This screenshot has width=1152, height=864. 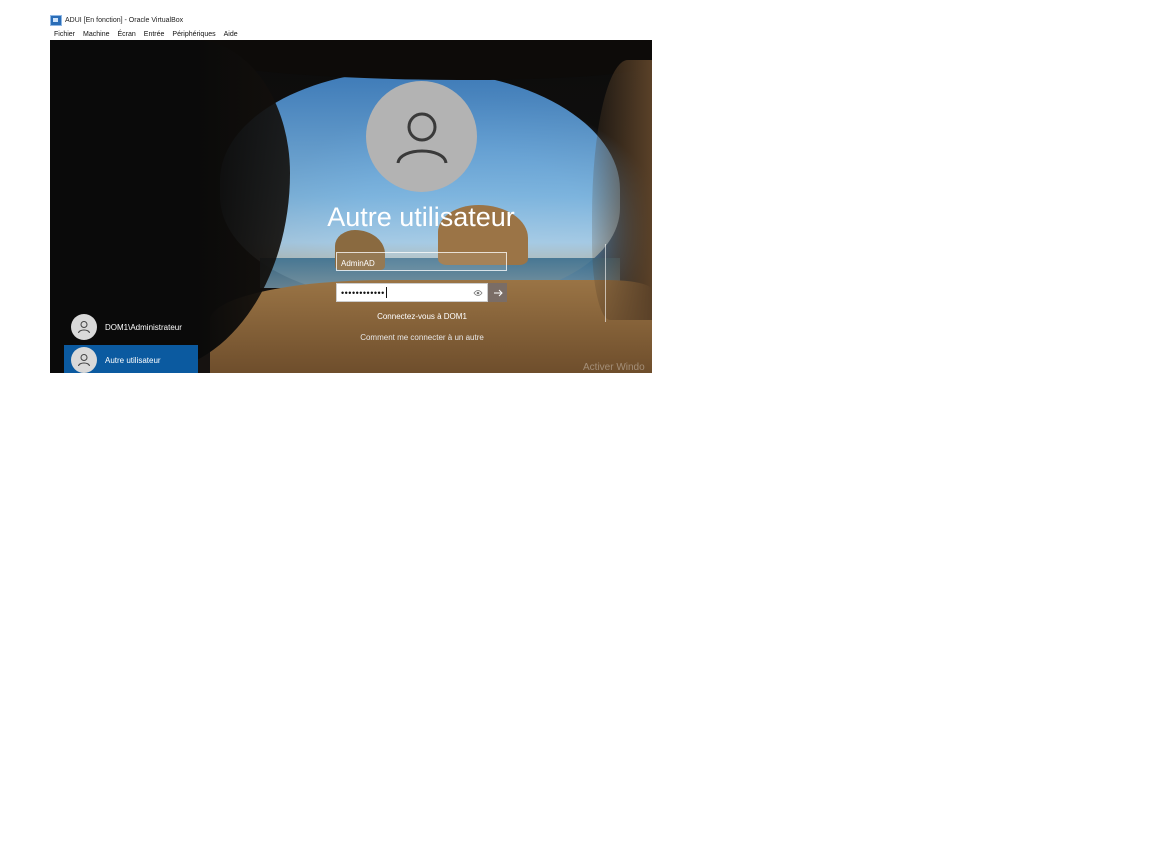 I want to click on user-item-autre-utilisateur: Autre utilisateur, so click(x=131, y=359).